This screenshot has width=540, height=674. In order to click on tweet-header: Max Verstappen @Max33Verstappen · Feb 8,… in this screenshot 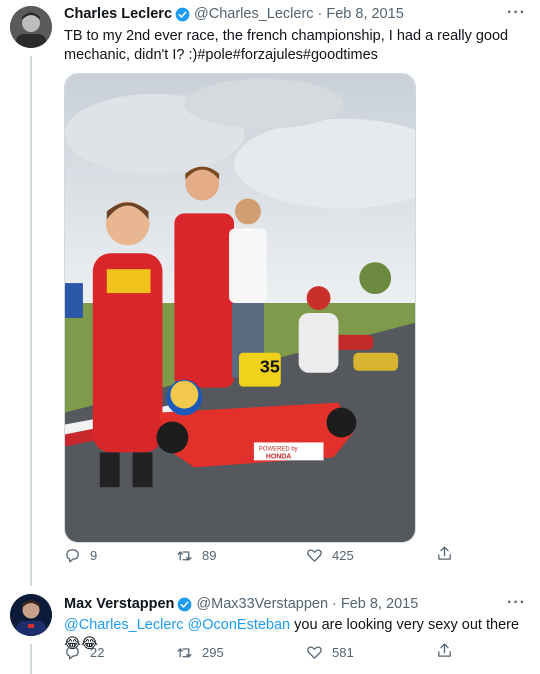, I will do `click(241, 604)`.